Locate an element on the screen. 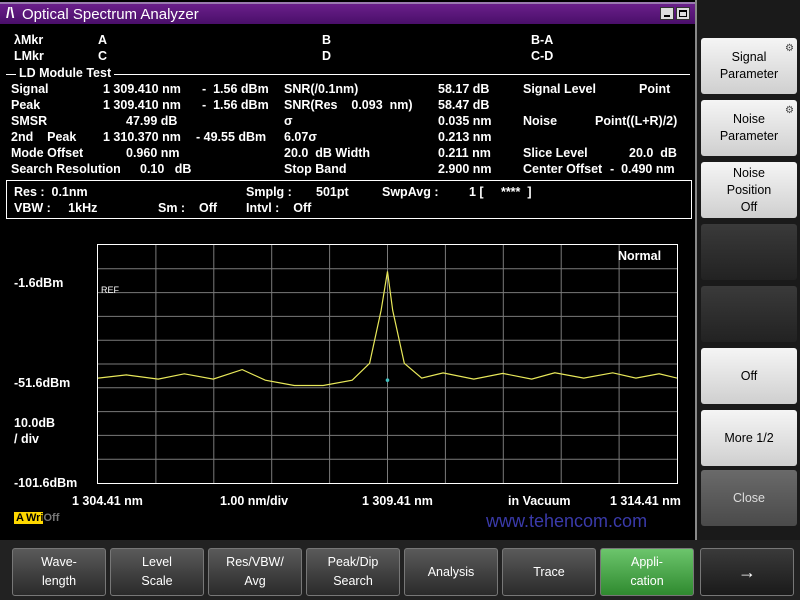 Image resolution: width=800 pixels, height=600 pixels. button-label: Signal is located at coordinates (749, 57).